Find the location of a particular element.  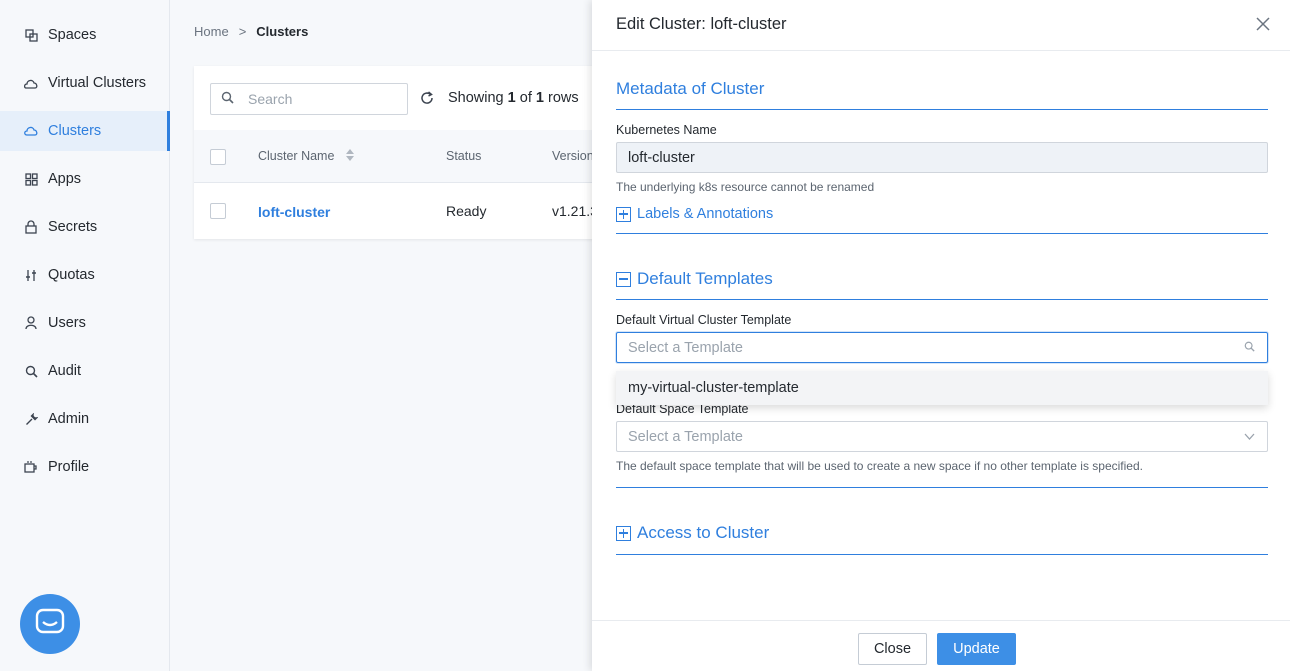

spaces-icon is located at coordinates (31, 35).